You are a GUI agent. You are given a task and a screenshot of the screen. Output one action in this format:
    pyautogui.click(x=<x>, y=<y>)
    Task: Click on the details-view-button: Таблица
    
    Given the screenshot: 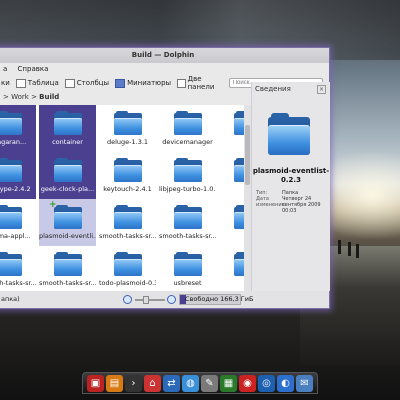 What is the action you would take?
    pyautogui.click(x=37, y=83)
    